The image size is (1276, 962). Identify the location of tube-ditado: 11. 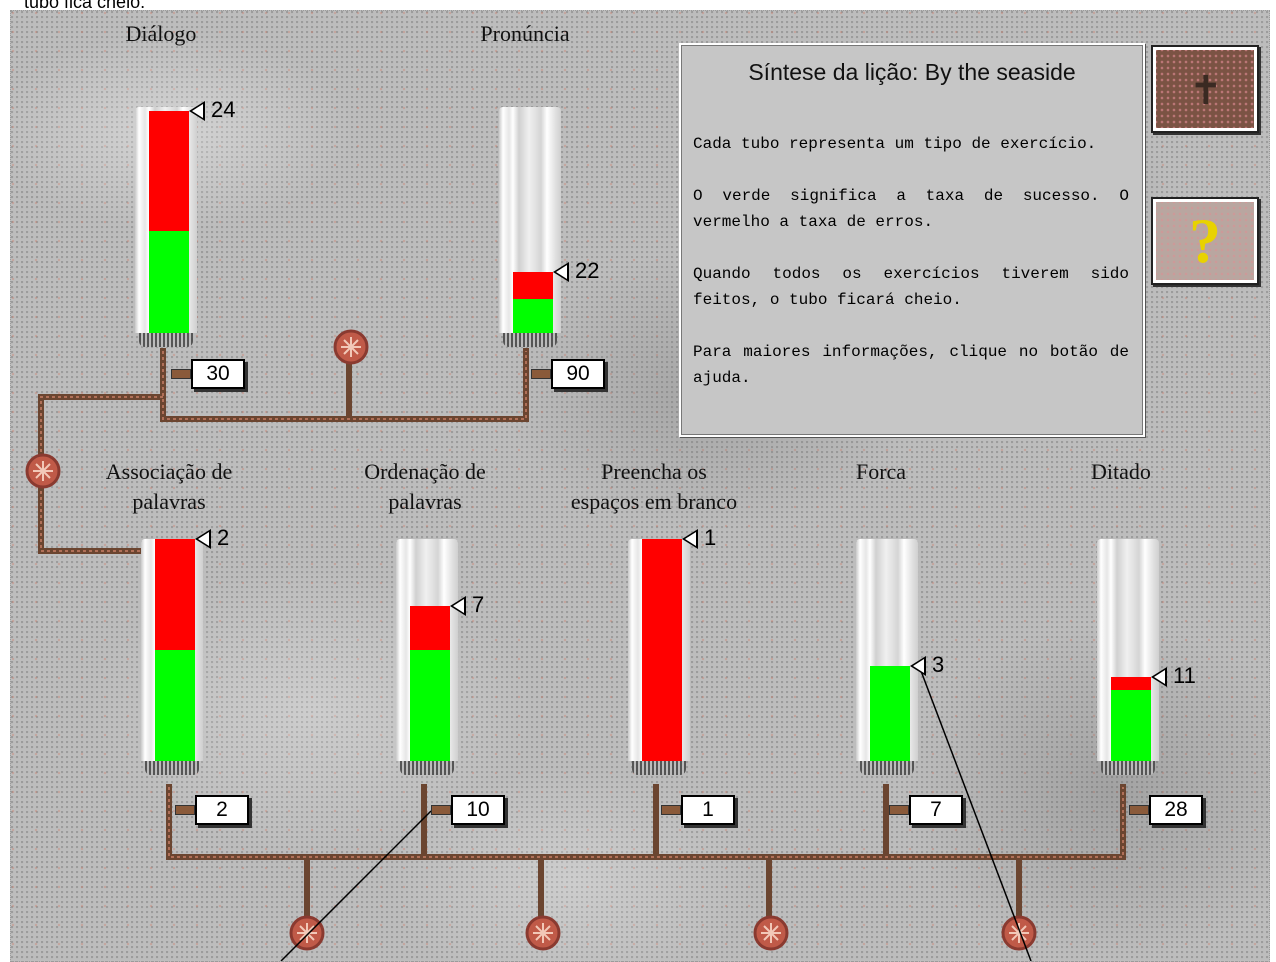
(1146, 657).